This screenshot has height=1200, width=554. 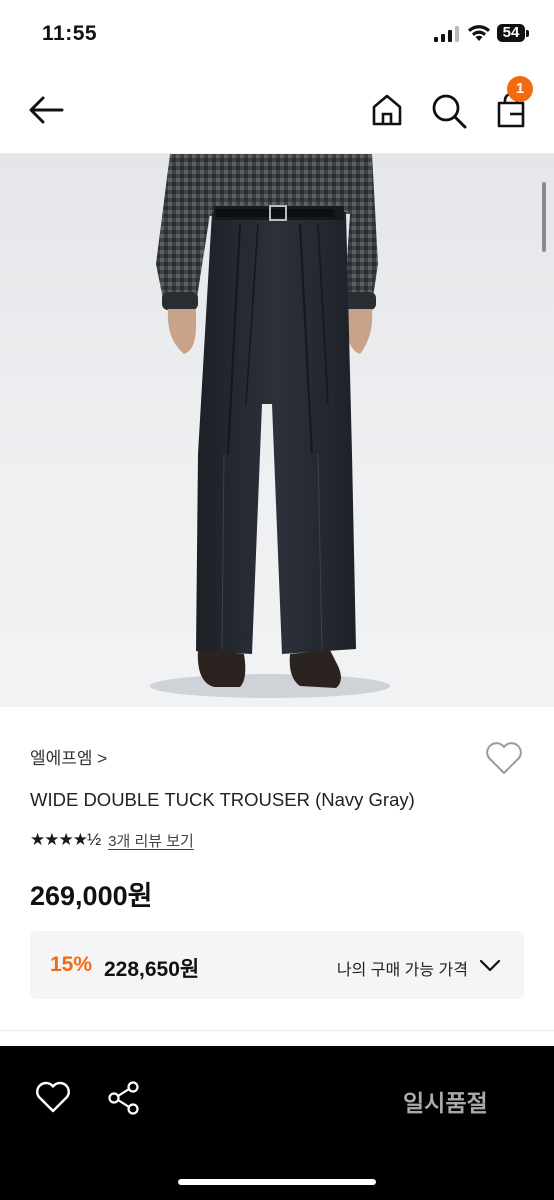 What do you see at coordinates (490, 965) in the screenshot?
I see `chevron-down-icon` at bounding box center [490, 965].